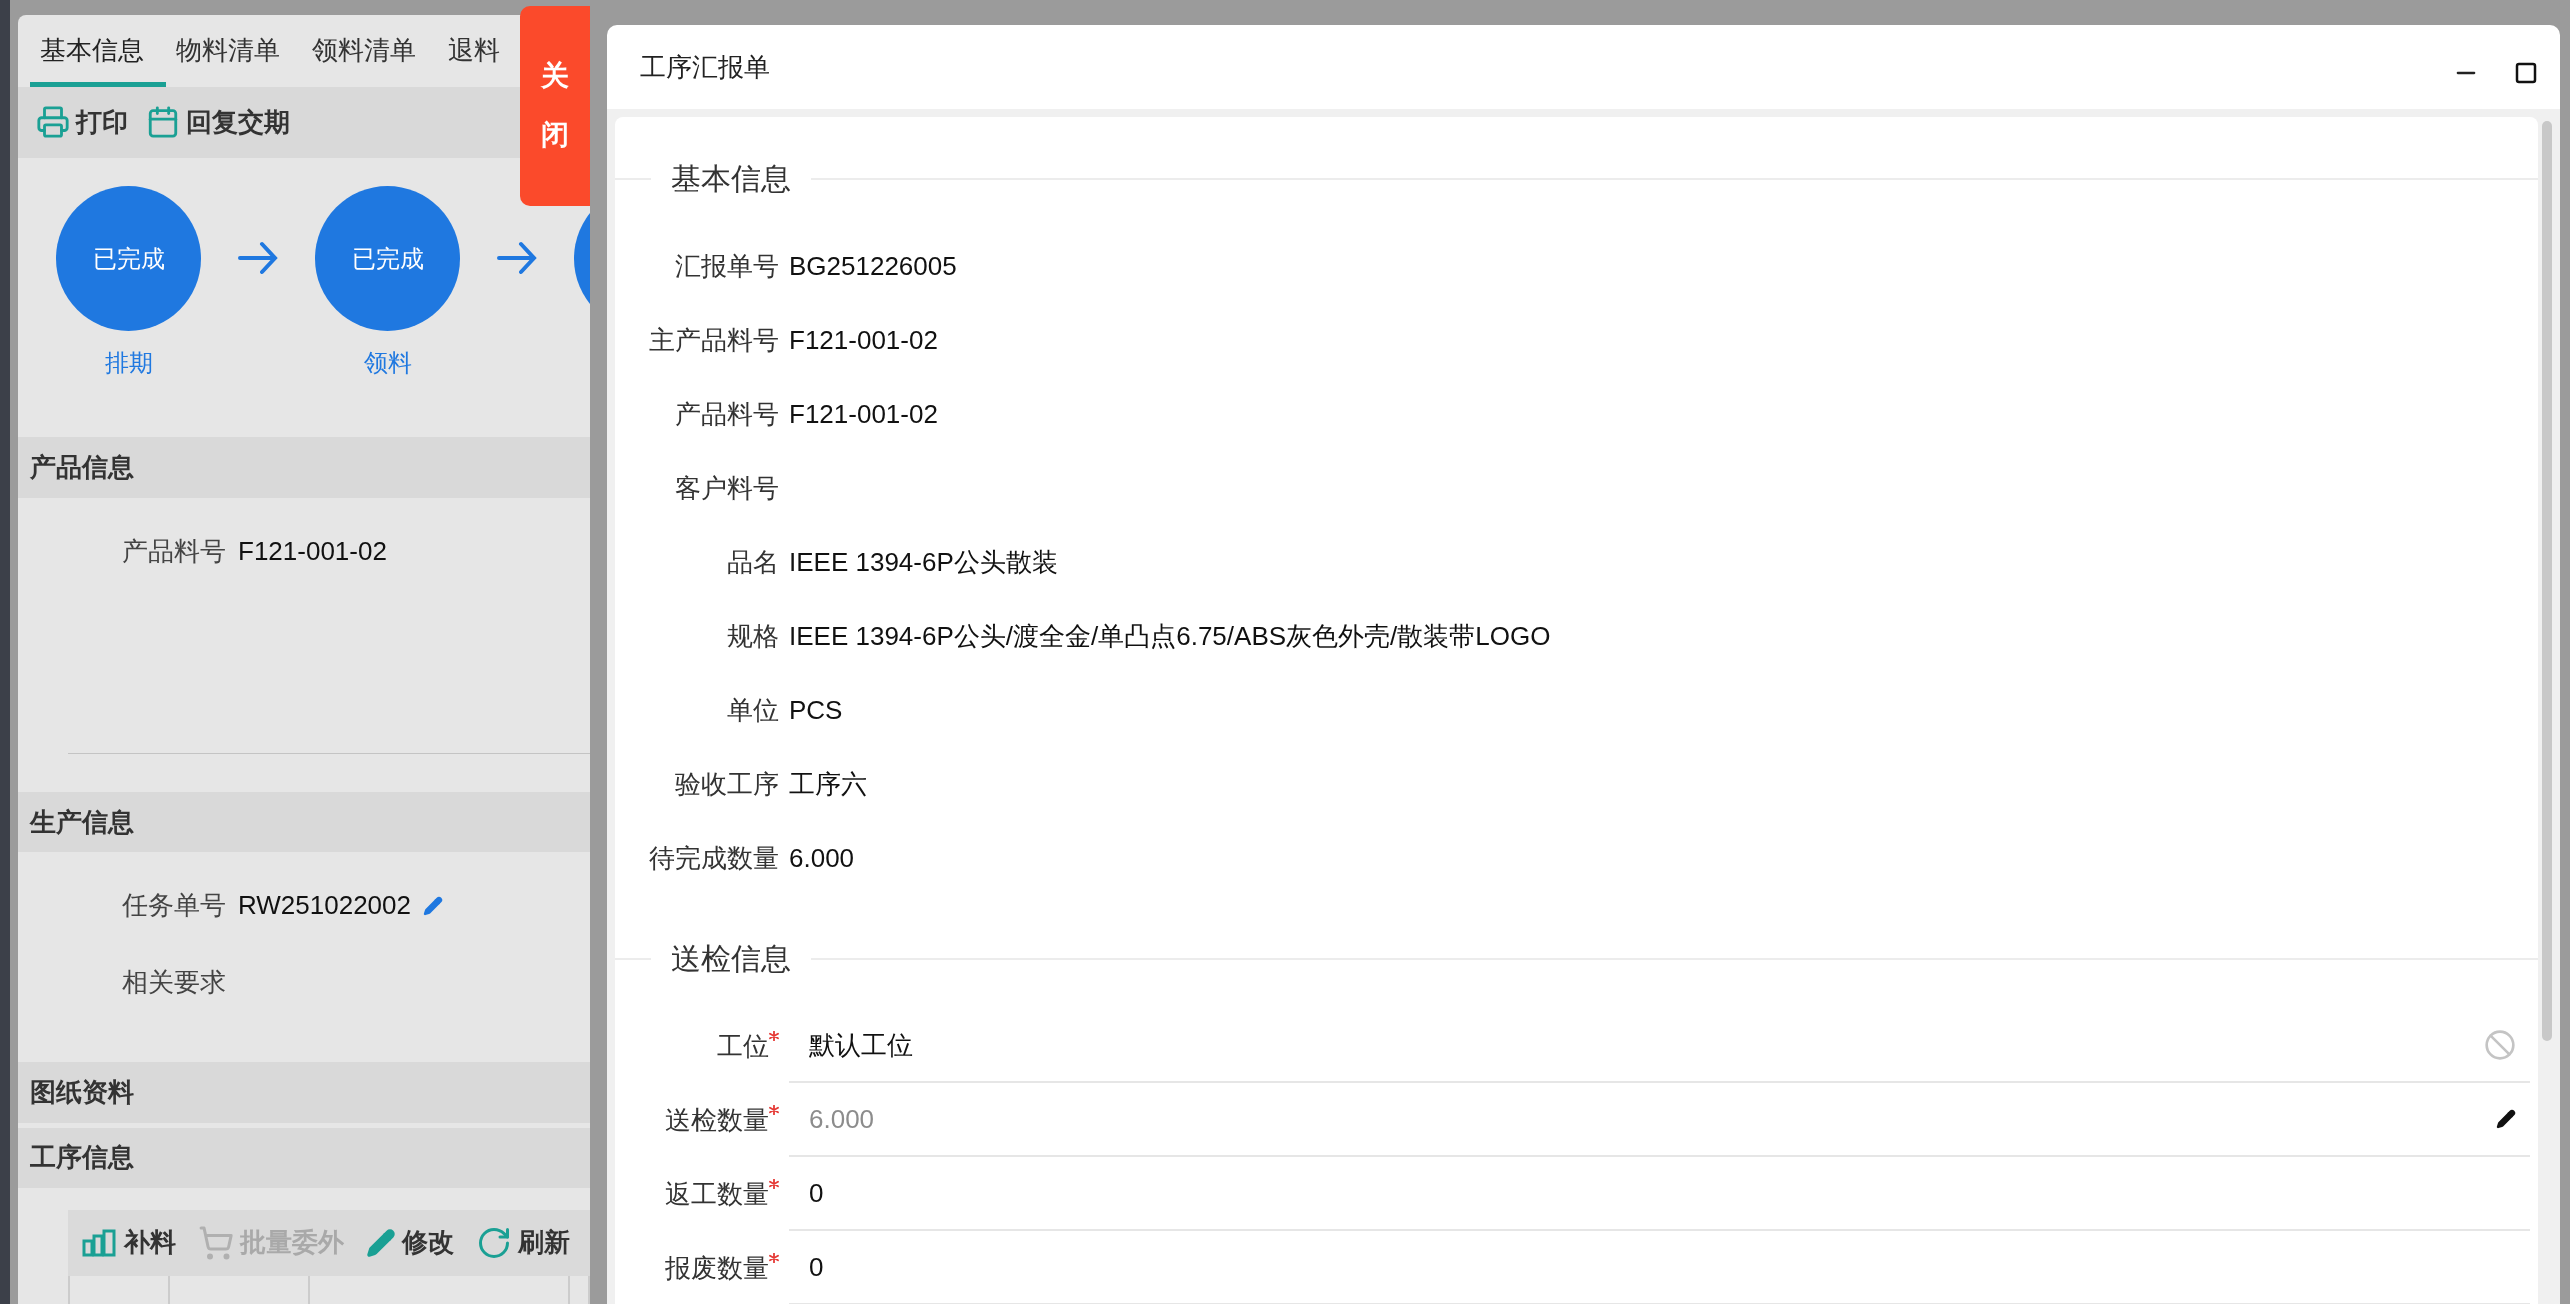 The image size is (2570, 1304). Describe the element at coordinates (163, 122) in the screenshot. I see `calendar-icon` at that location.